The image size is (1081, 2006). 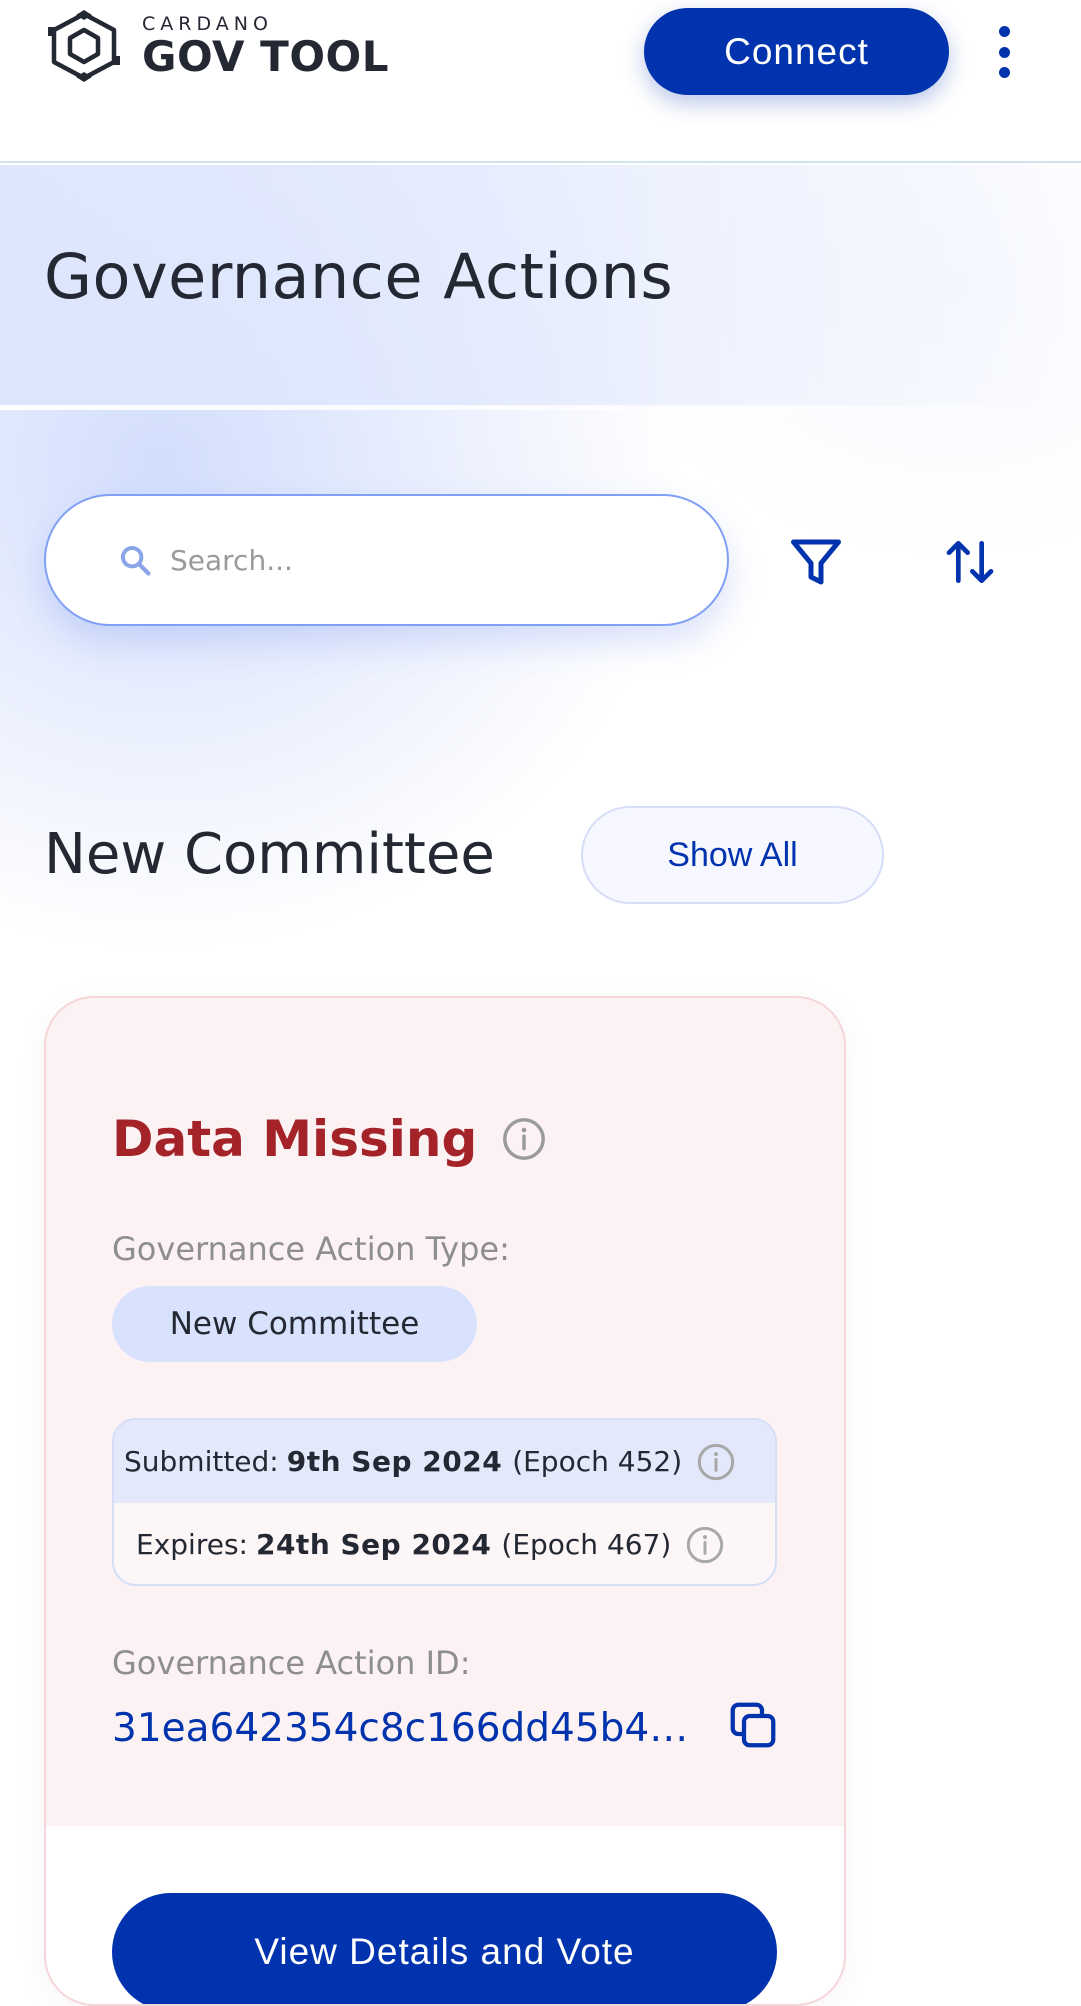 What do you see at coordinates (597, 1461) in the screenshot?
I see `submitted-epoch: (Epoch 452)` at bounding box center [597, 1461].